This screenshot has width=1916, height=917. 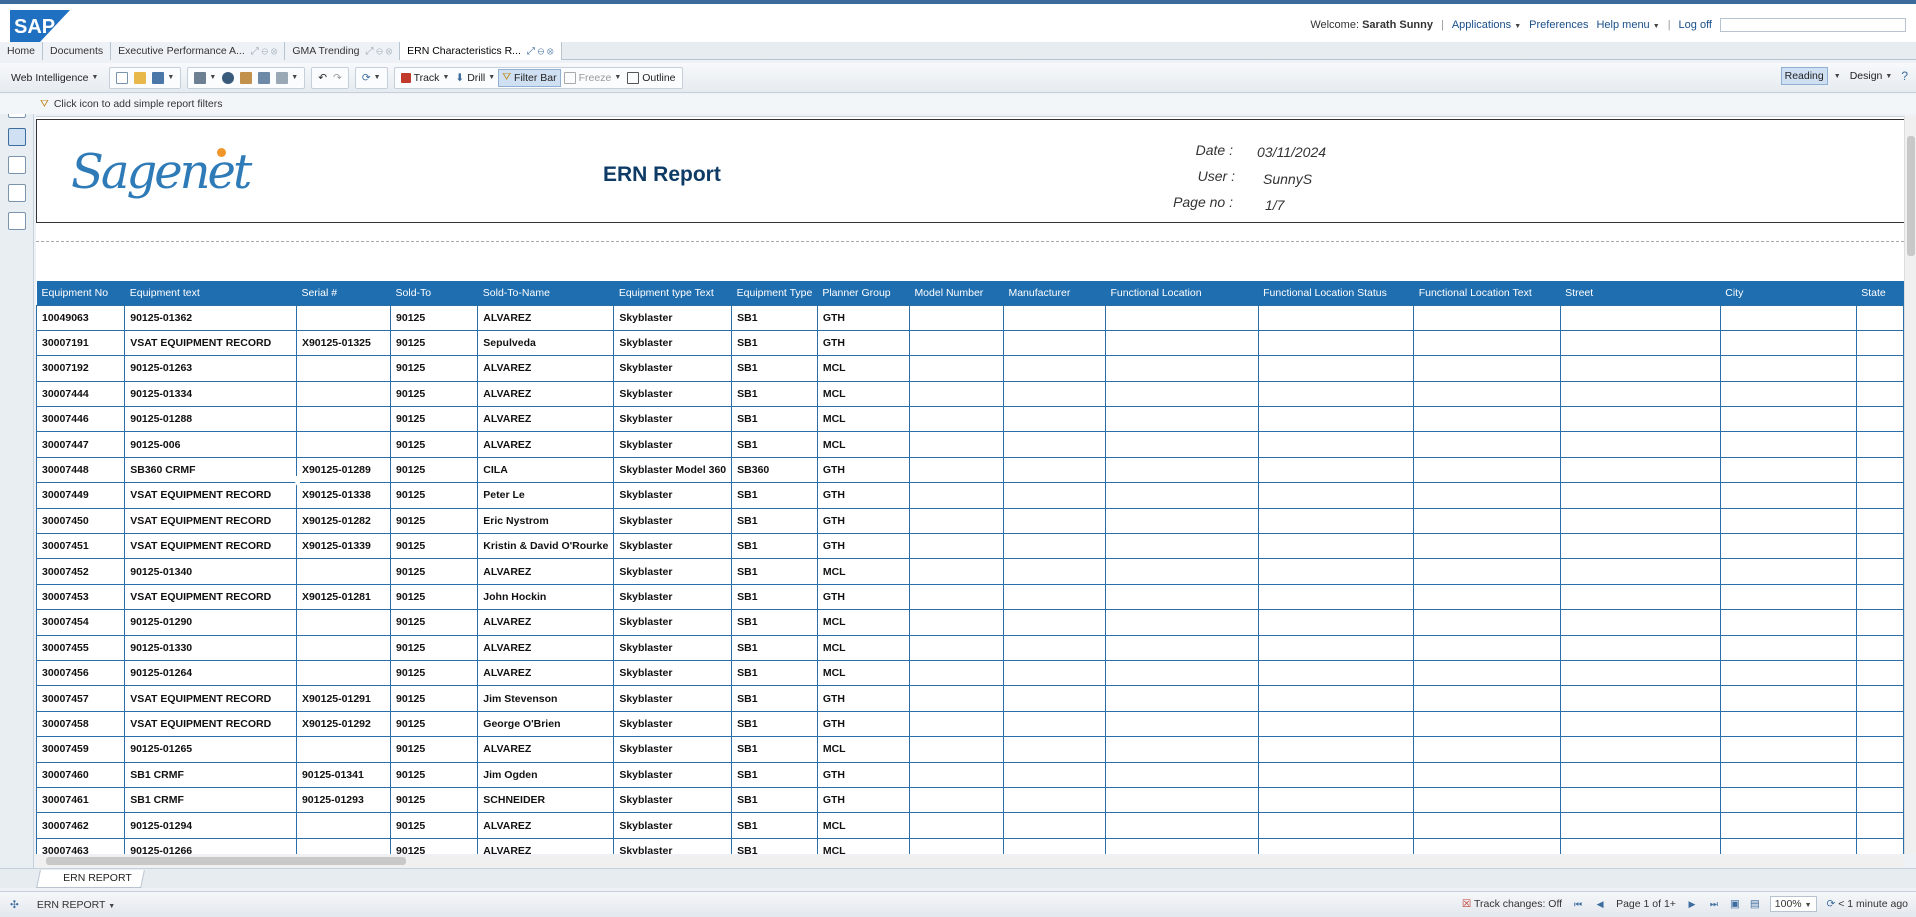 What do you see at coordinates (81, 394) in the screenshot?
I see `table-cell: 30007444` at bounding box center [81, 394].